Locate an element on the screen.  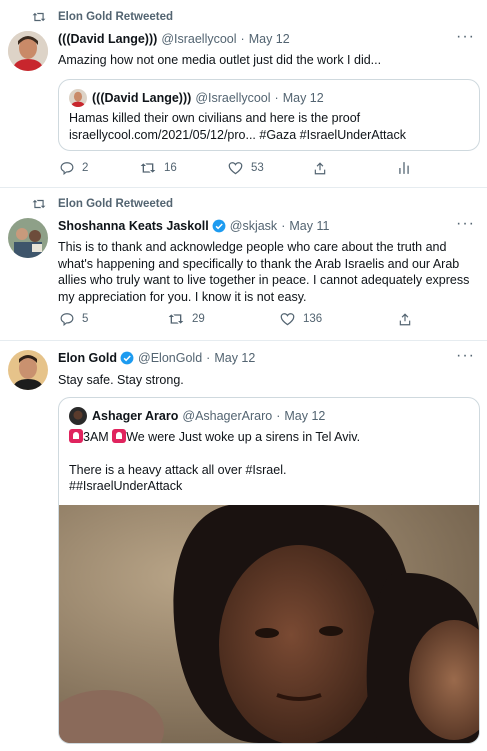
tweet-header: Elon Gold @ElonGold · May 12 is located at coordinates (267, 358).